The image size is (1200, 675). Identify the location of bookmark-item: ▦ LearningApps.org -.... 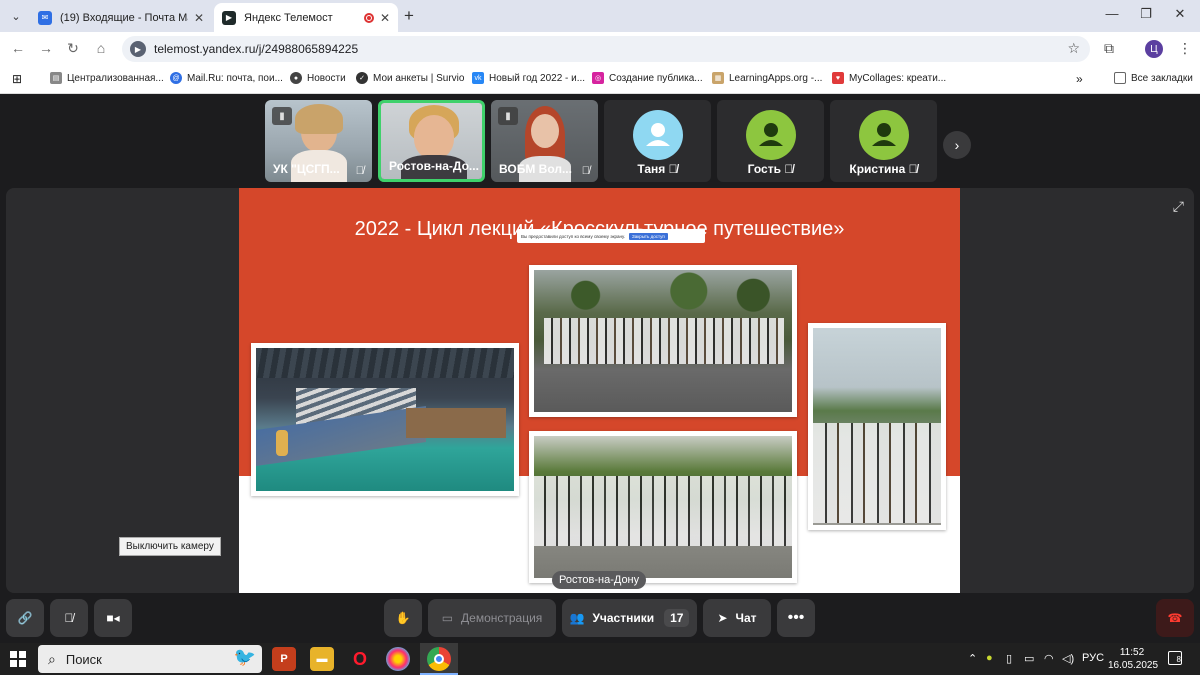
(767, 78).